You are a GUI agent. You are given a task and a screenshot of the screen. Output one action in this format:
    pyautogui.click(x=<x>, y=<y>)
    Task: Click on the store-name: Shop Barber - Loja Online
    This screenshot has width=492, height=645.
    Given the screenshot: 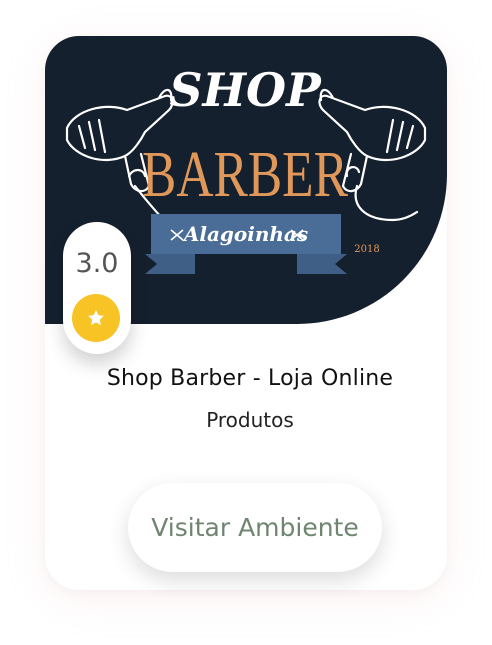 What is the action you would take?
    pyautogui.click(x=250, y=378)
    